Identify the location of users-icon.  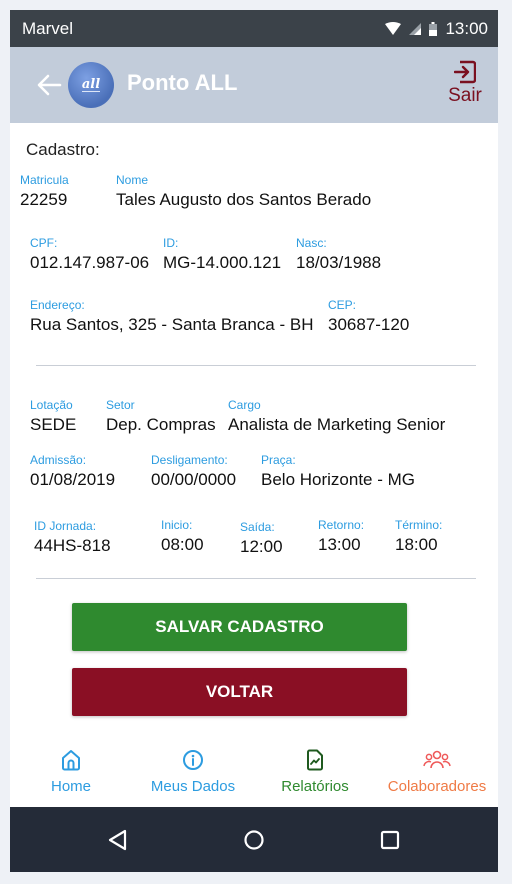
(437, 759).